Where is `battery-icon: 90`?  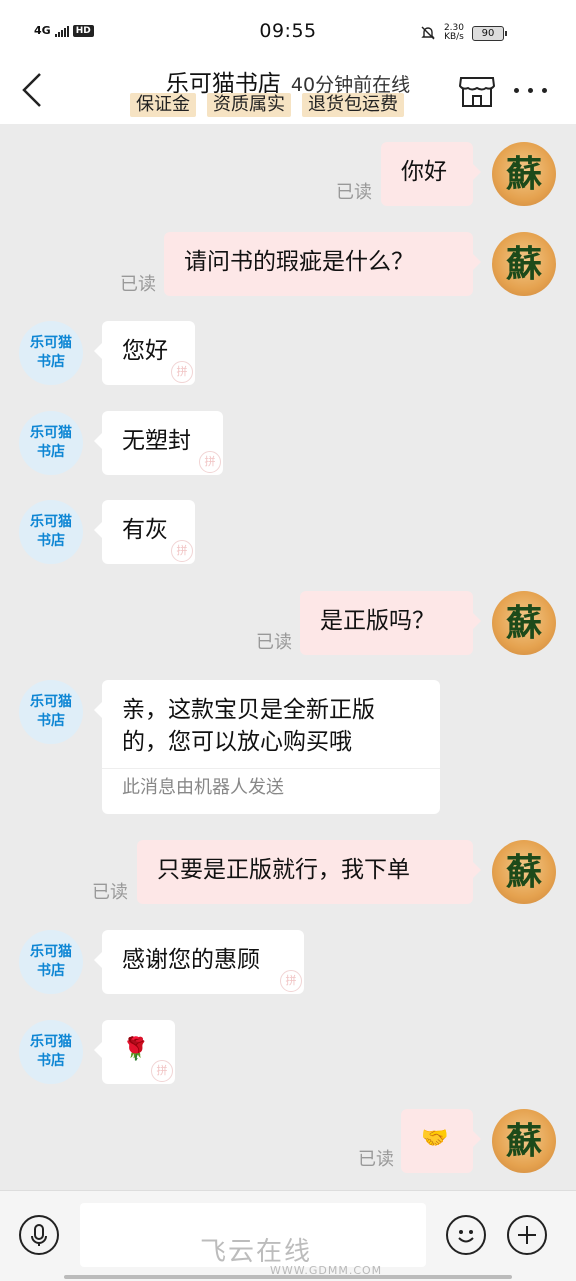 battery-icon: 90 is located at coordinates (489, 33).